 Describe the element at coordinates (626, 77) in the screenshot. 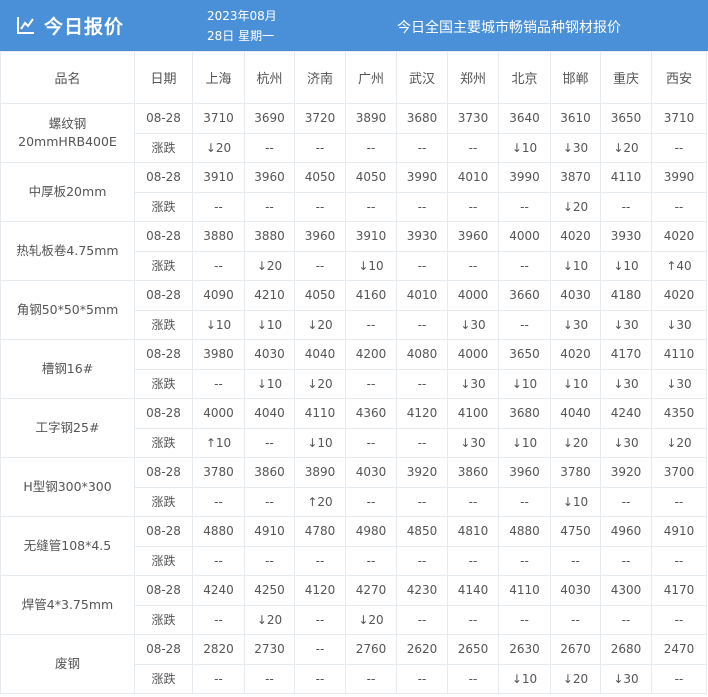

I see `col-header-city: 重庆` at that location.